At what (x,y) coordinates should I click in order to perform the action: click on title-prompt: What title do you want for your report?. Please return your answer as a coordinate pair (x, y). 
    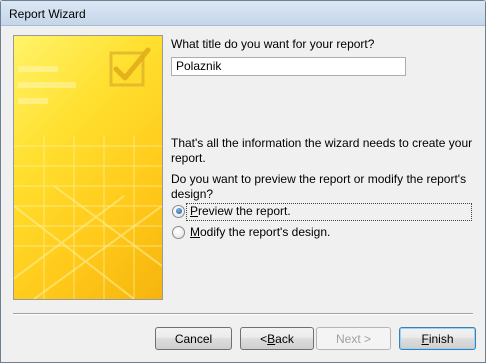
    Looking at the image, I should click on (273, 44).